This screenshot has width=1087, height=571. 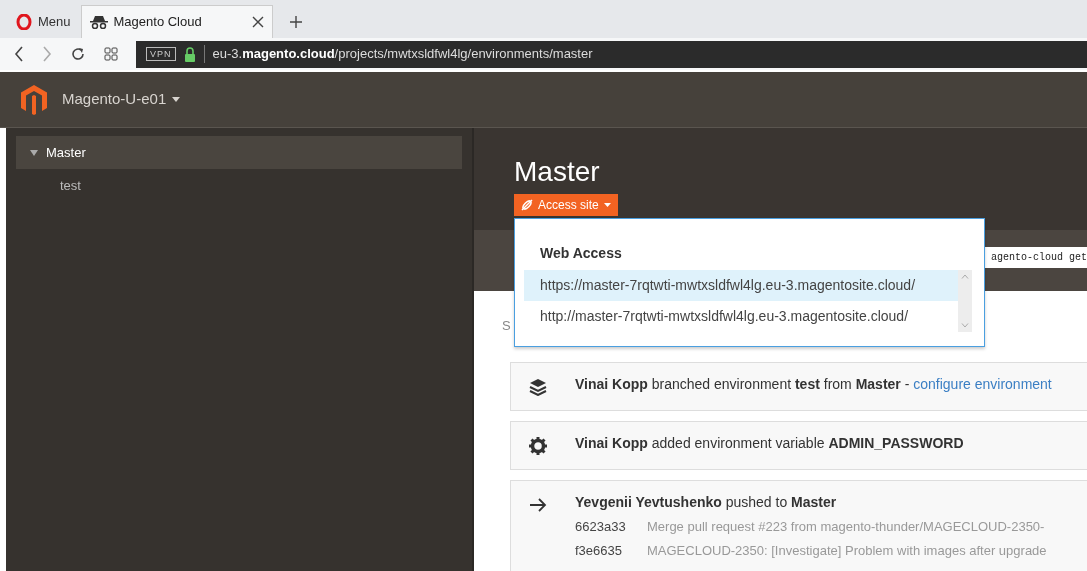 I want to click on tab-title: Magento Cloud, so click(x=158, y=22).